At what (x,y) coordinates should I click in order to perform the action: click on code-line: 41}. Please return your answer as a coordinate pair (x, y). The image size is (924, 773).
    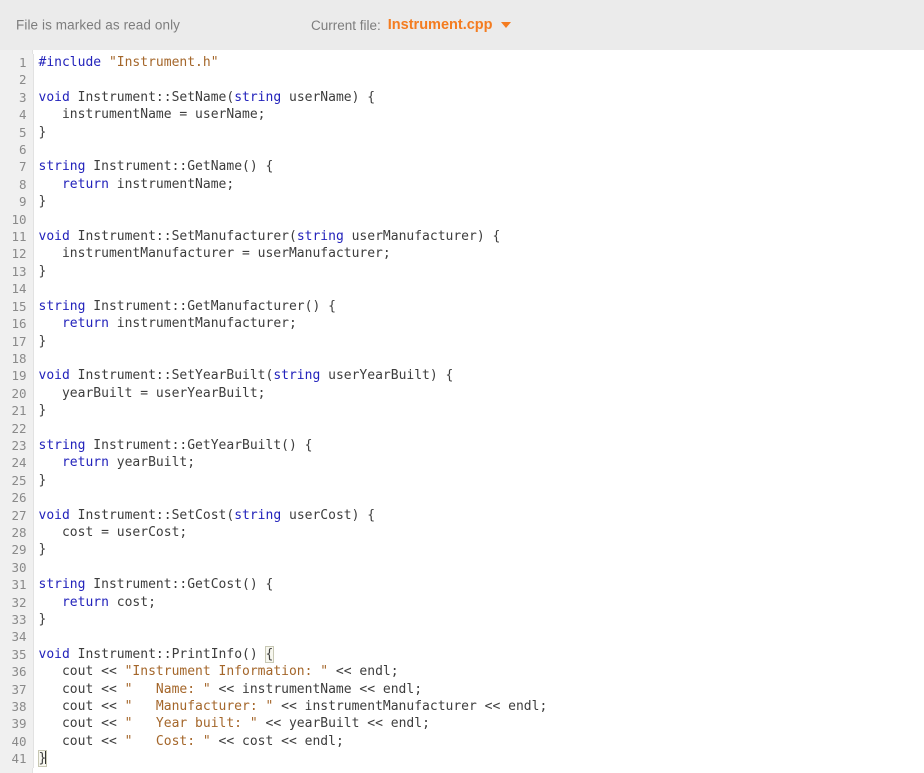
    Looking at the image, I should click on (462, 759).